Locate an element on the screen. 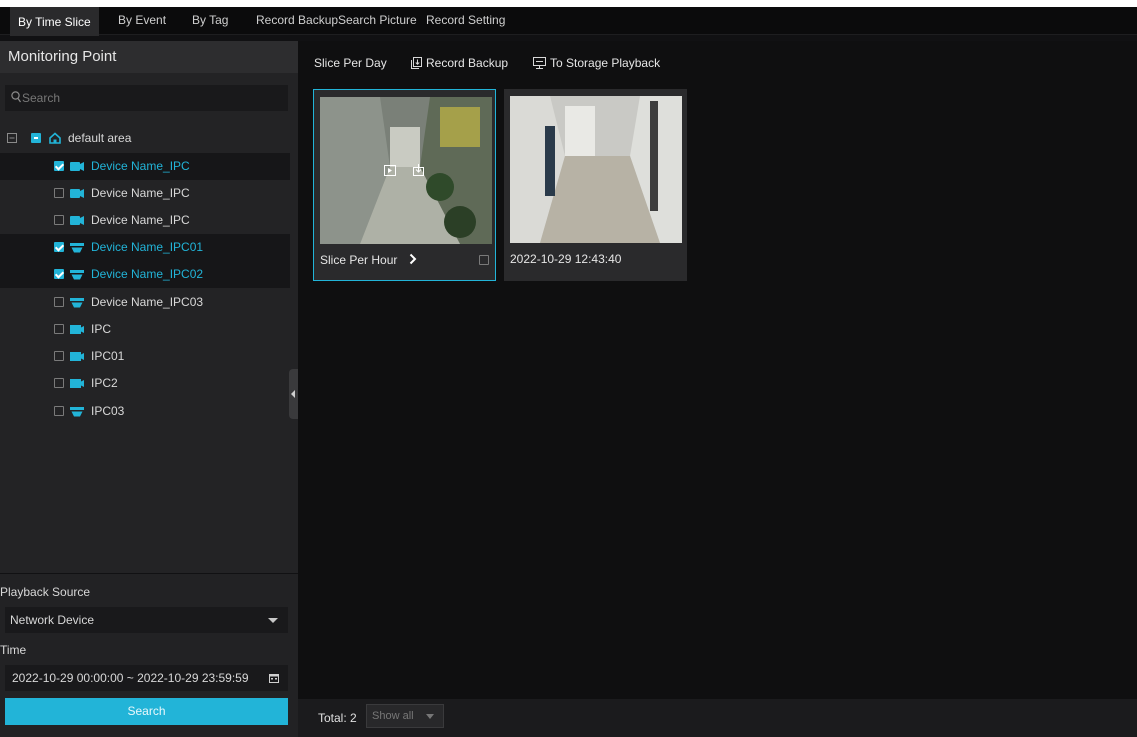 The height and width of the screenshot is (737, 1137). device-label: Device Name_IPC01 is located at coordinates (147, 247).